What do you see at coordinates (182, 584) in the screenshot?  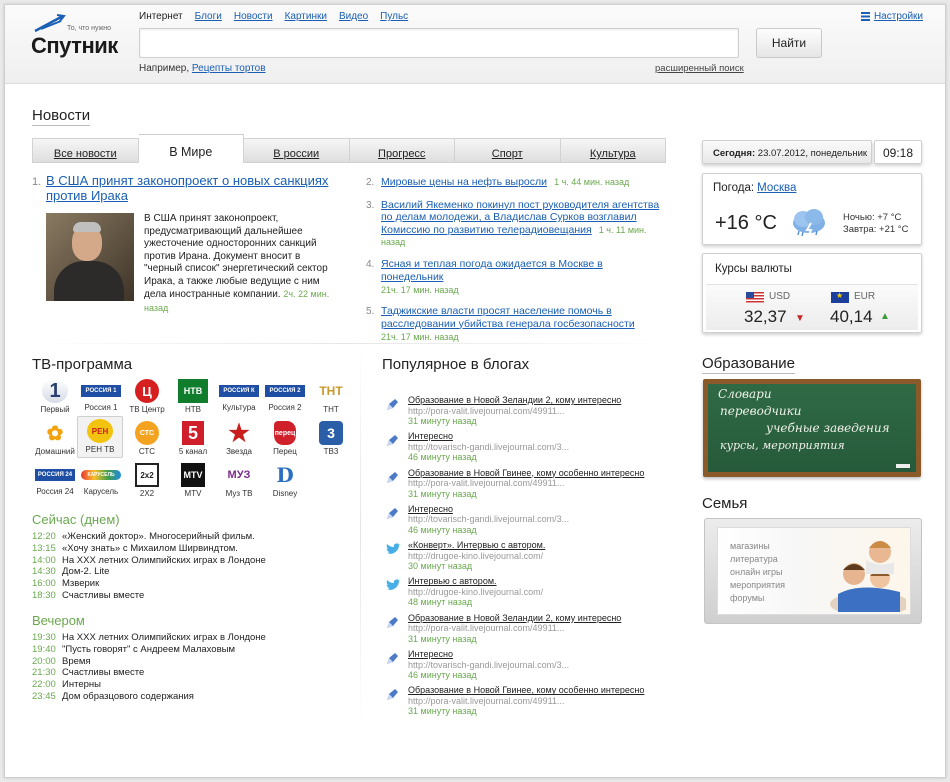 I see `program-row: 16:00 Мзверик` at bounding box center [182, 584].